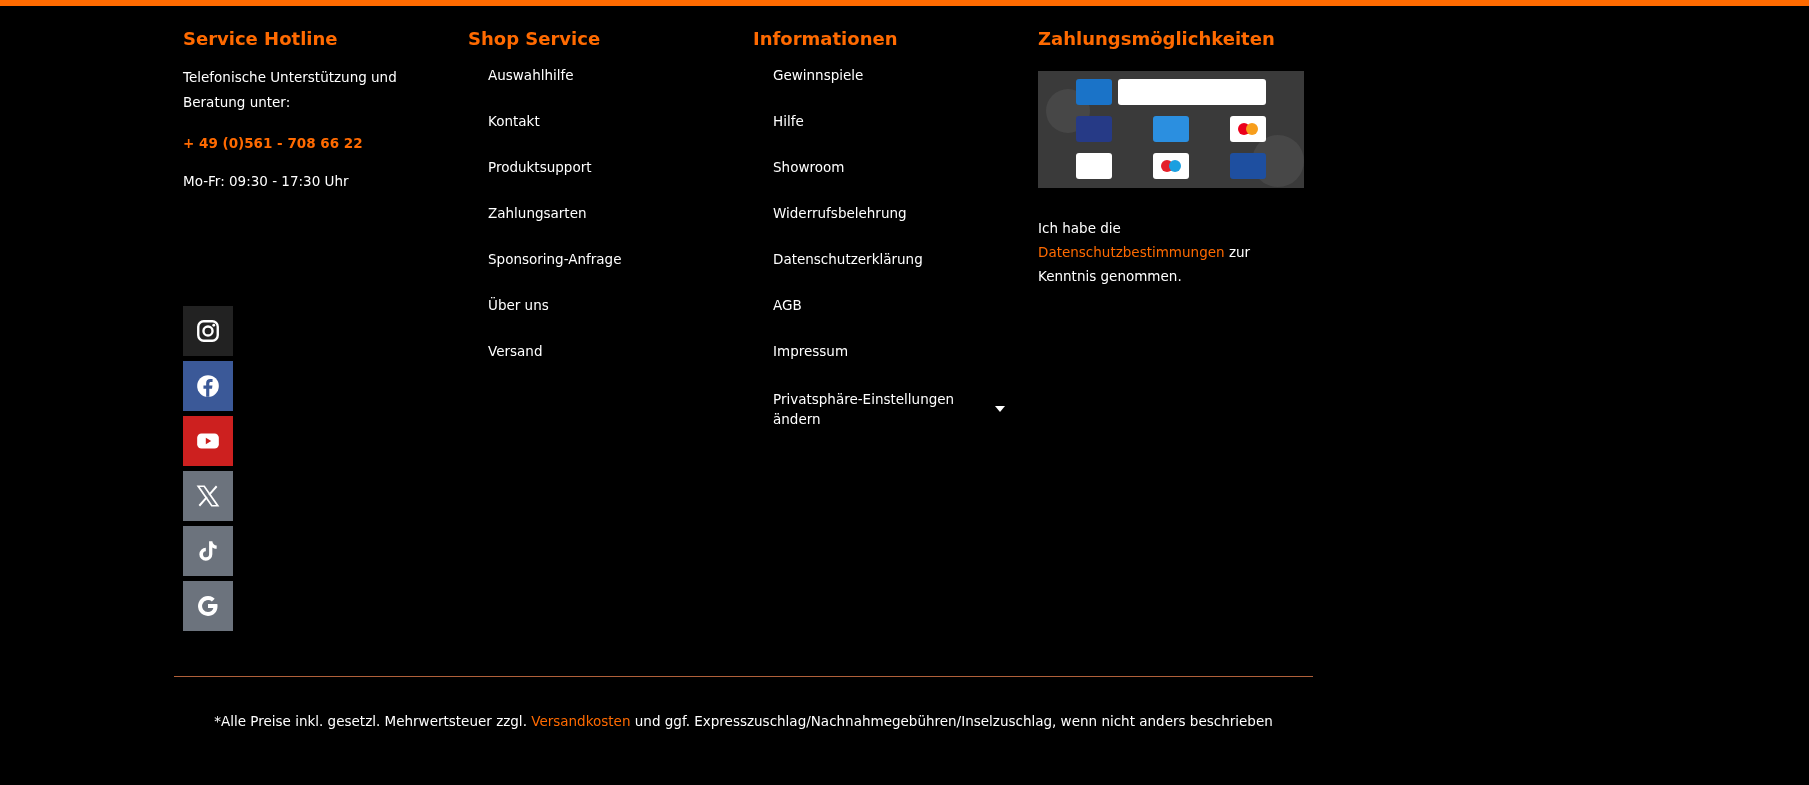 Image resolution: width=1809 pixels, height=785 pixels. I want to click on footer-link: Produktsupport, so click(555, 182).